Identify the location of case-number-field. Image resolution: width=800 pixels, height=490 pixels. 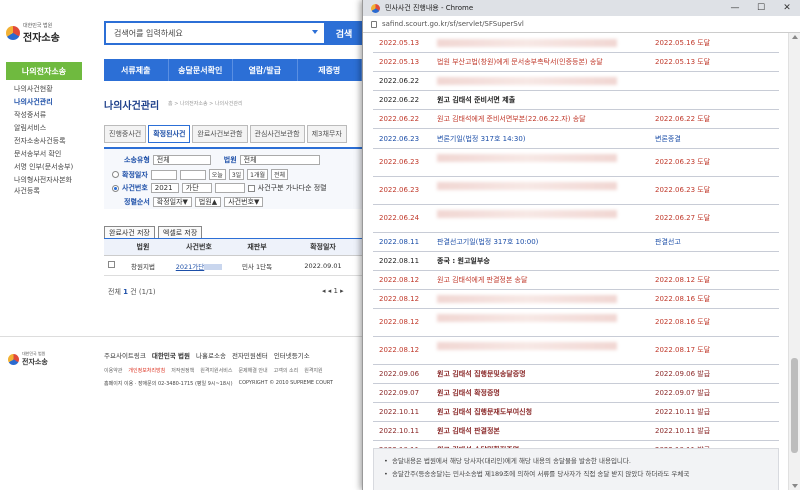
(229, 188).